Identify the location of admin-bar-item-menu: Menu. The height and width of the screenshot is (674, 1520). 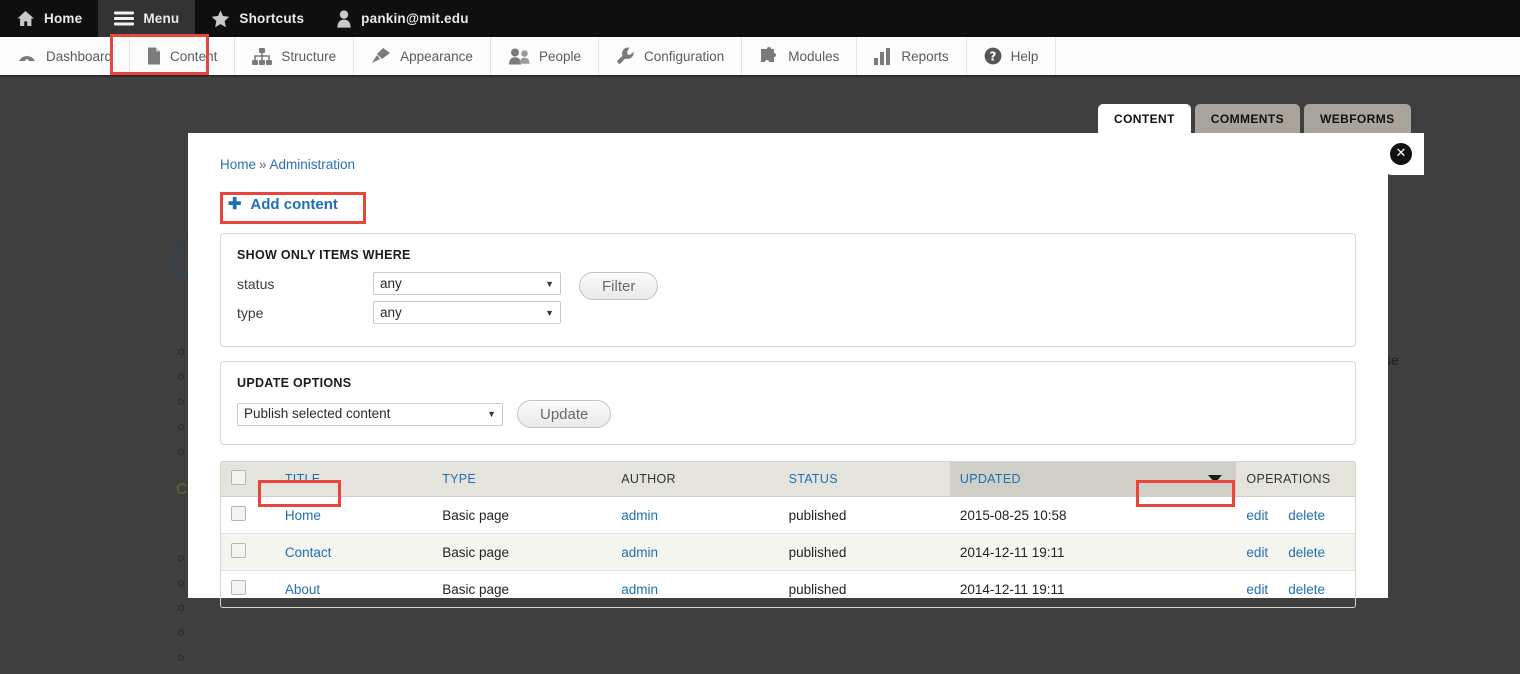
(147, 18).